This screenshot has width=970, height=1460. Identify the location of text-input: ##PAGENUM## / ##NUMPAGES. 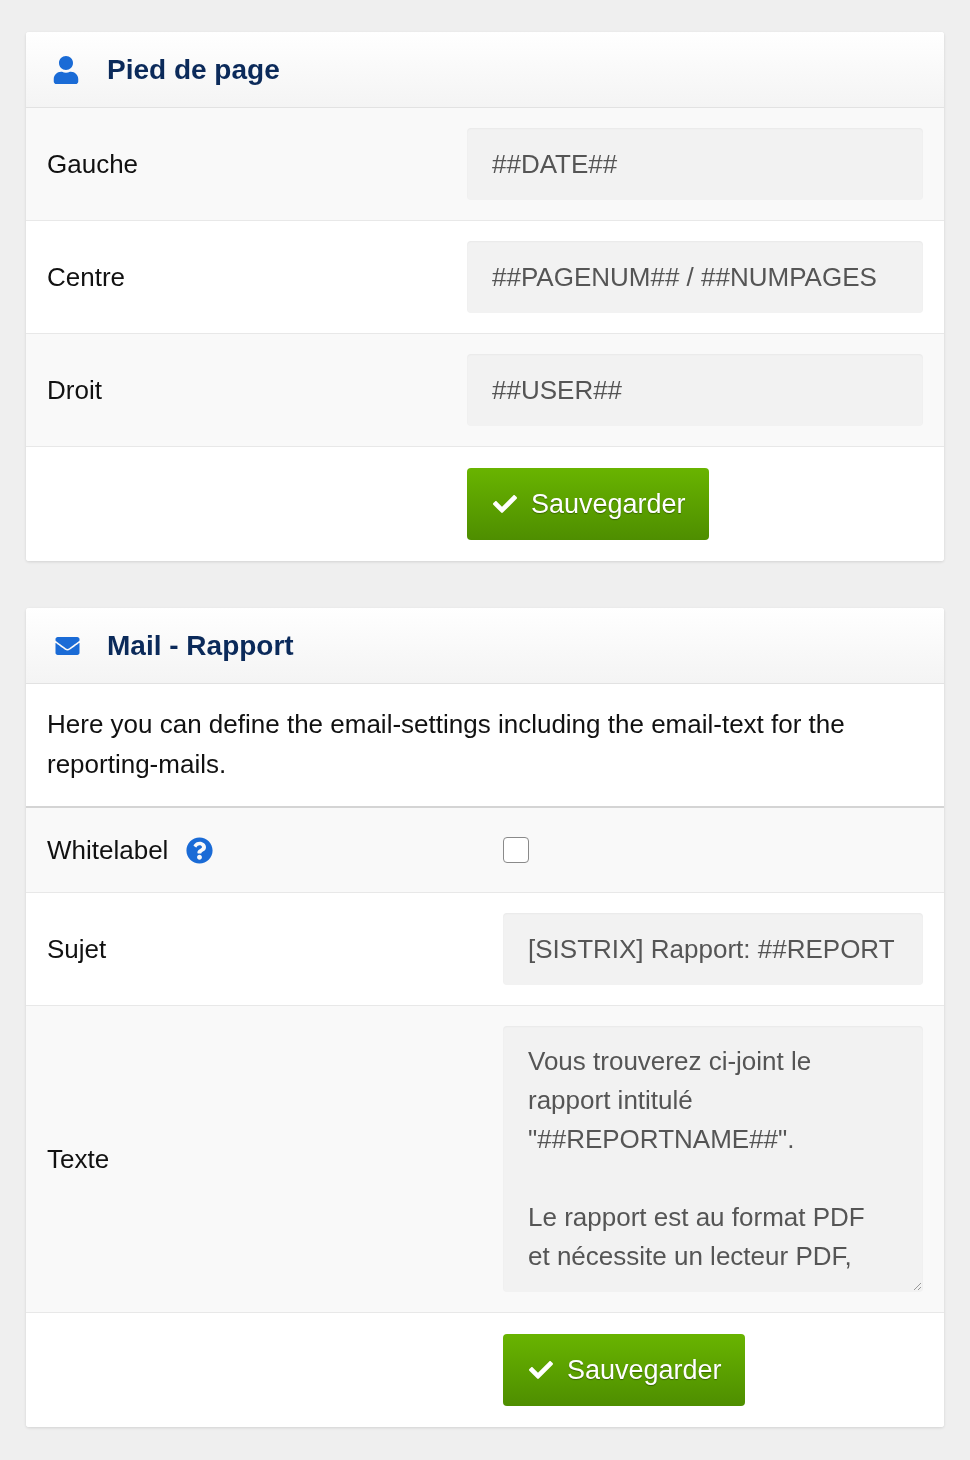
(695, 277).